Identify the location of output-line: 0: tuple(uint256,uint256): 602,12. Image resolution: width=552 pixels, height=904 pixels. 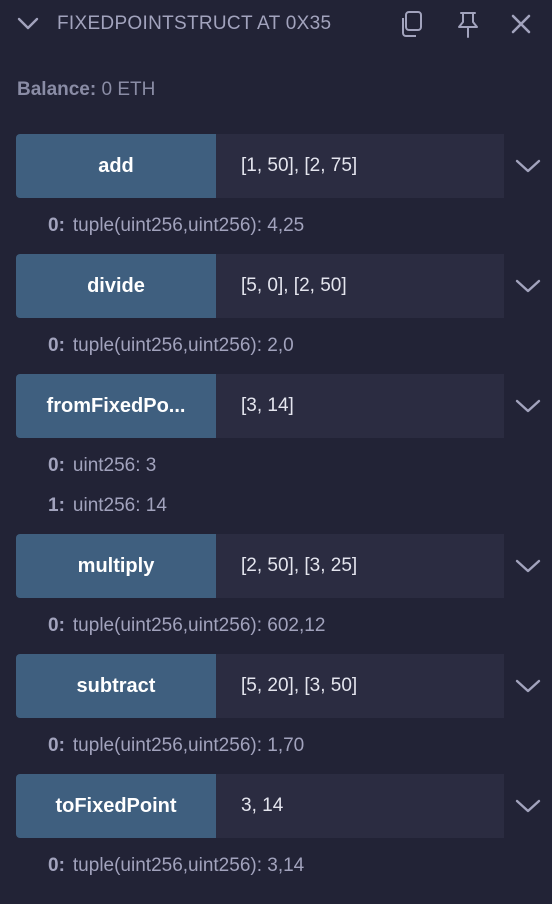
(186, 626).